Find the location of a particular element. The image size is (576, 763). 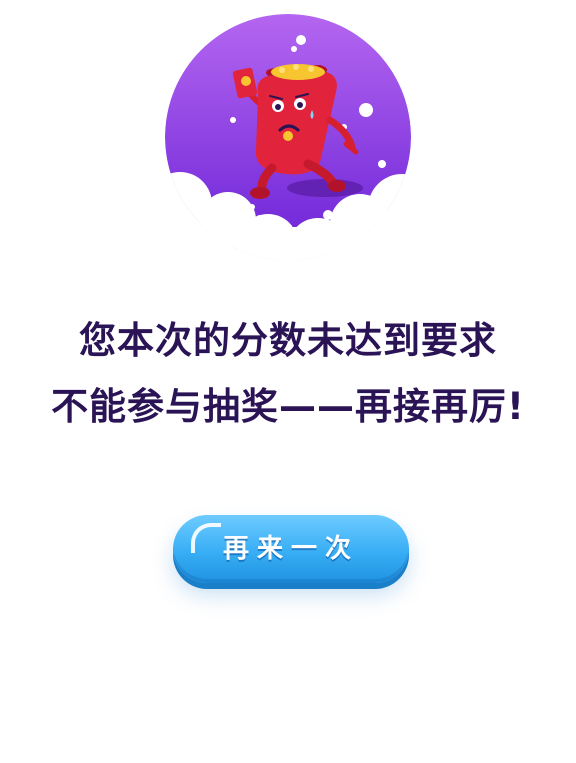

retry-button: 再来一次 is located at coordinates (291, 549).